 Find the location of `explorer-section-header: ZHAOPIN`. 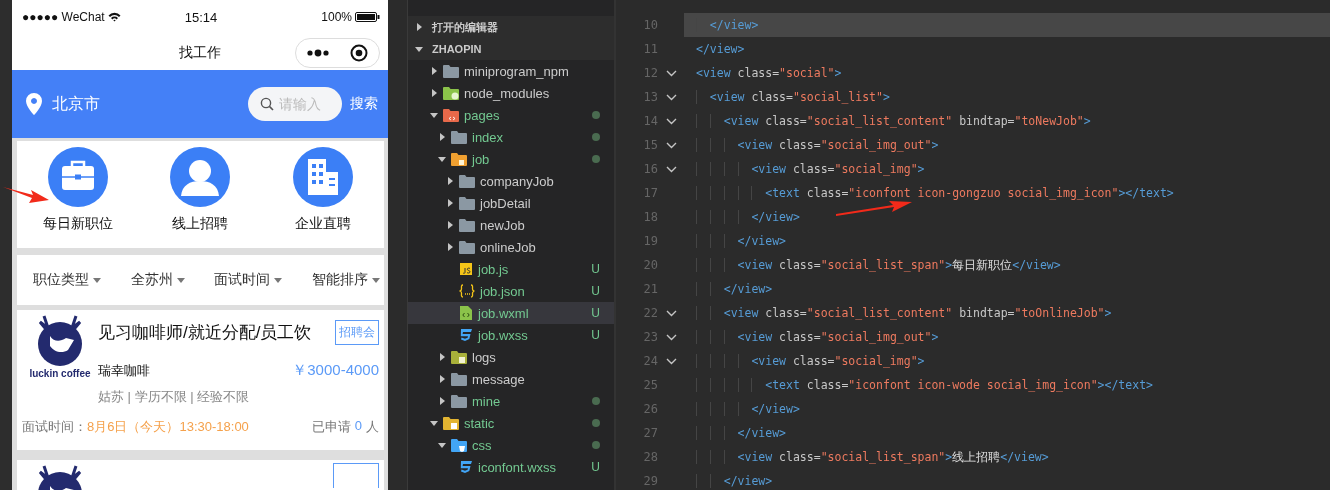

explorer-section-header: ZHAOPIN is located at coordinates (511, 49).